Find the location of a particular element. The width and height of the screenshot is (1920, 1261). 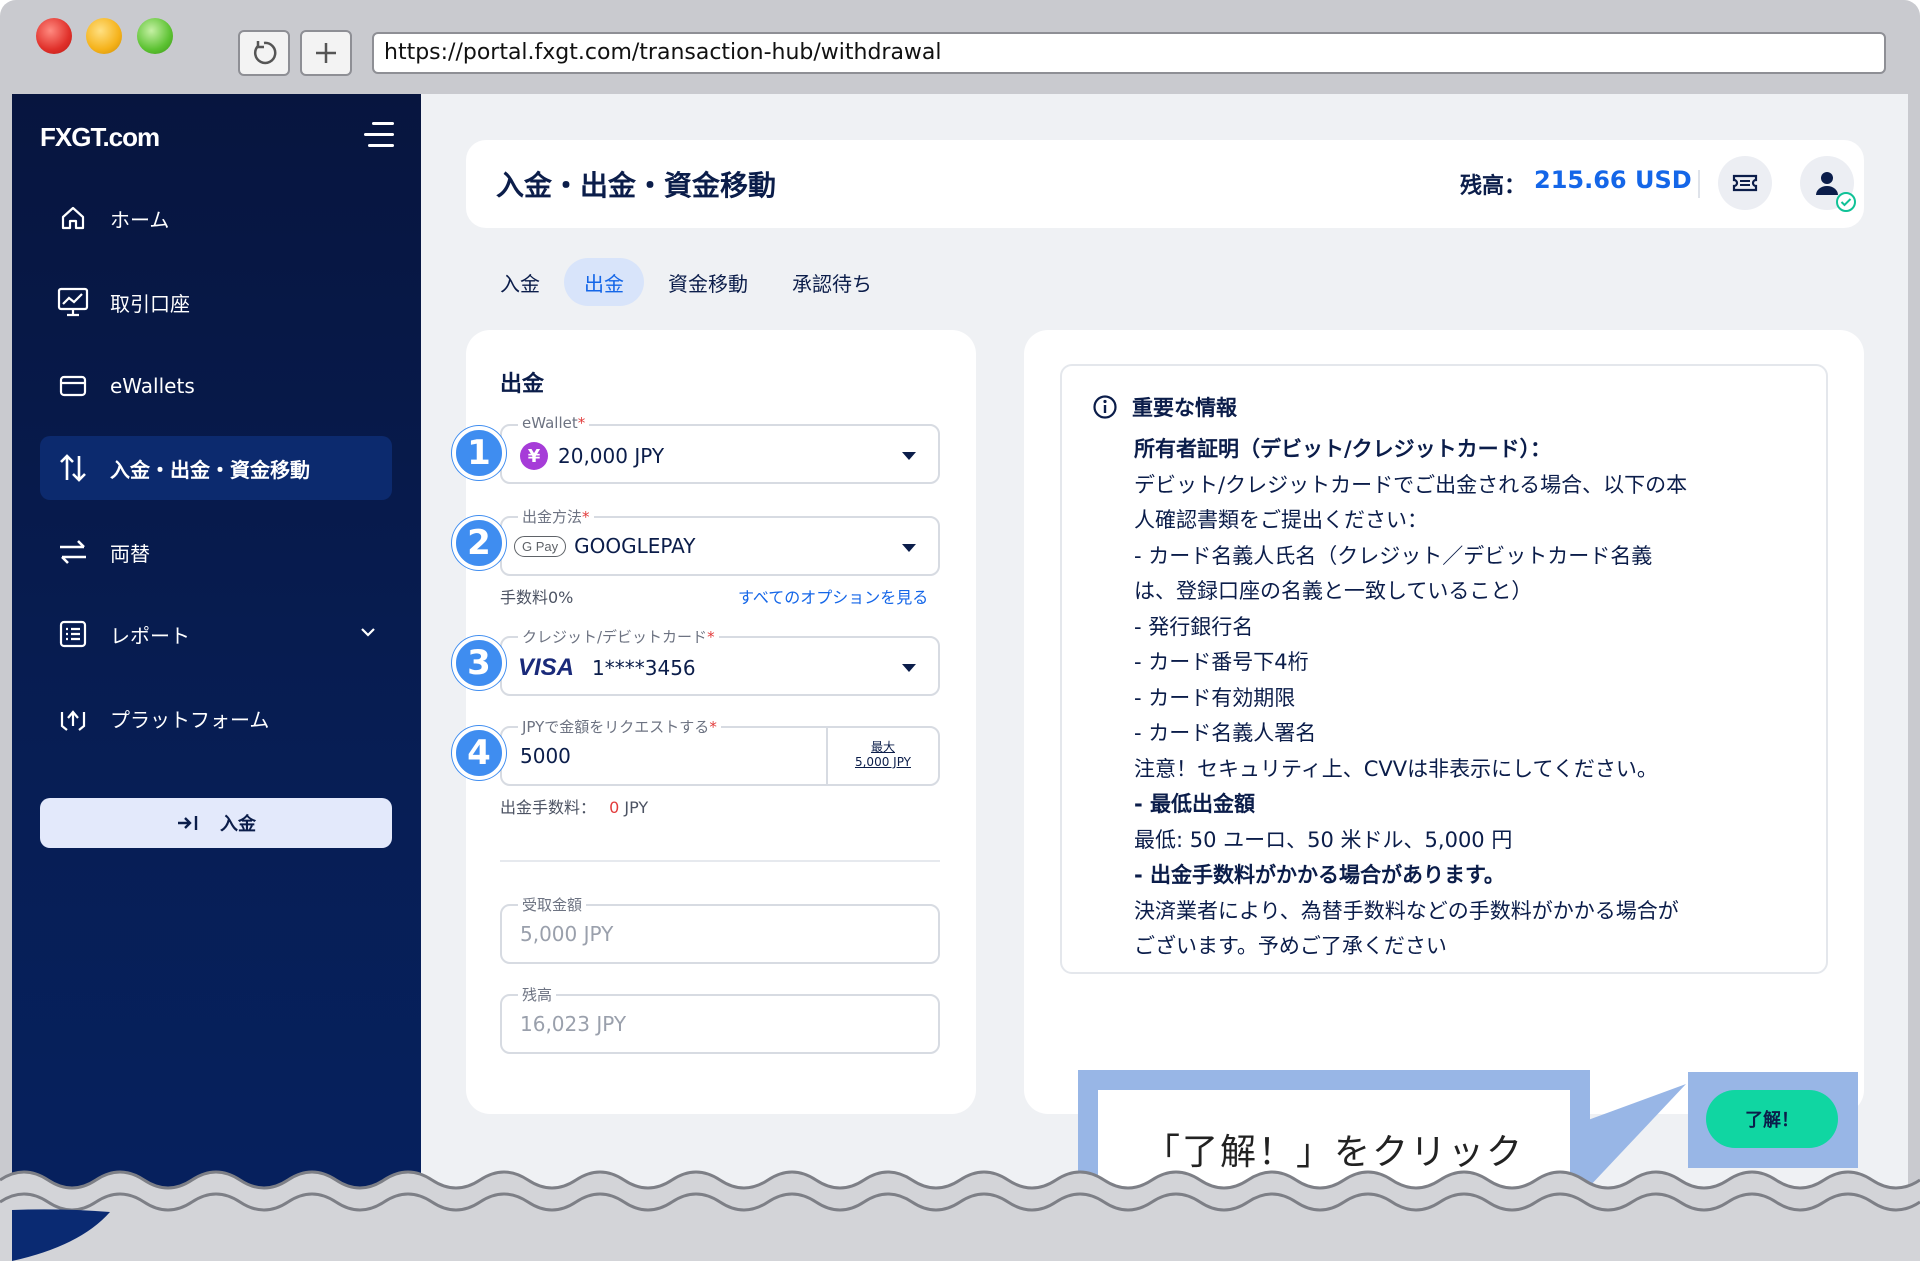

transaction-tabs: 入金 出金 資金移動 承認待ち is located at coordinates (688, 282).